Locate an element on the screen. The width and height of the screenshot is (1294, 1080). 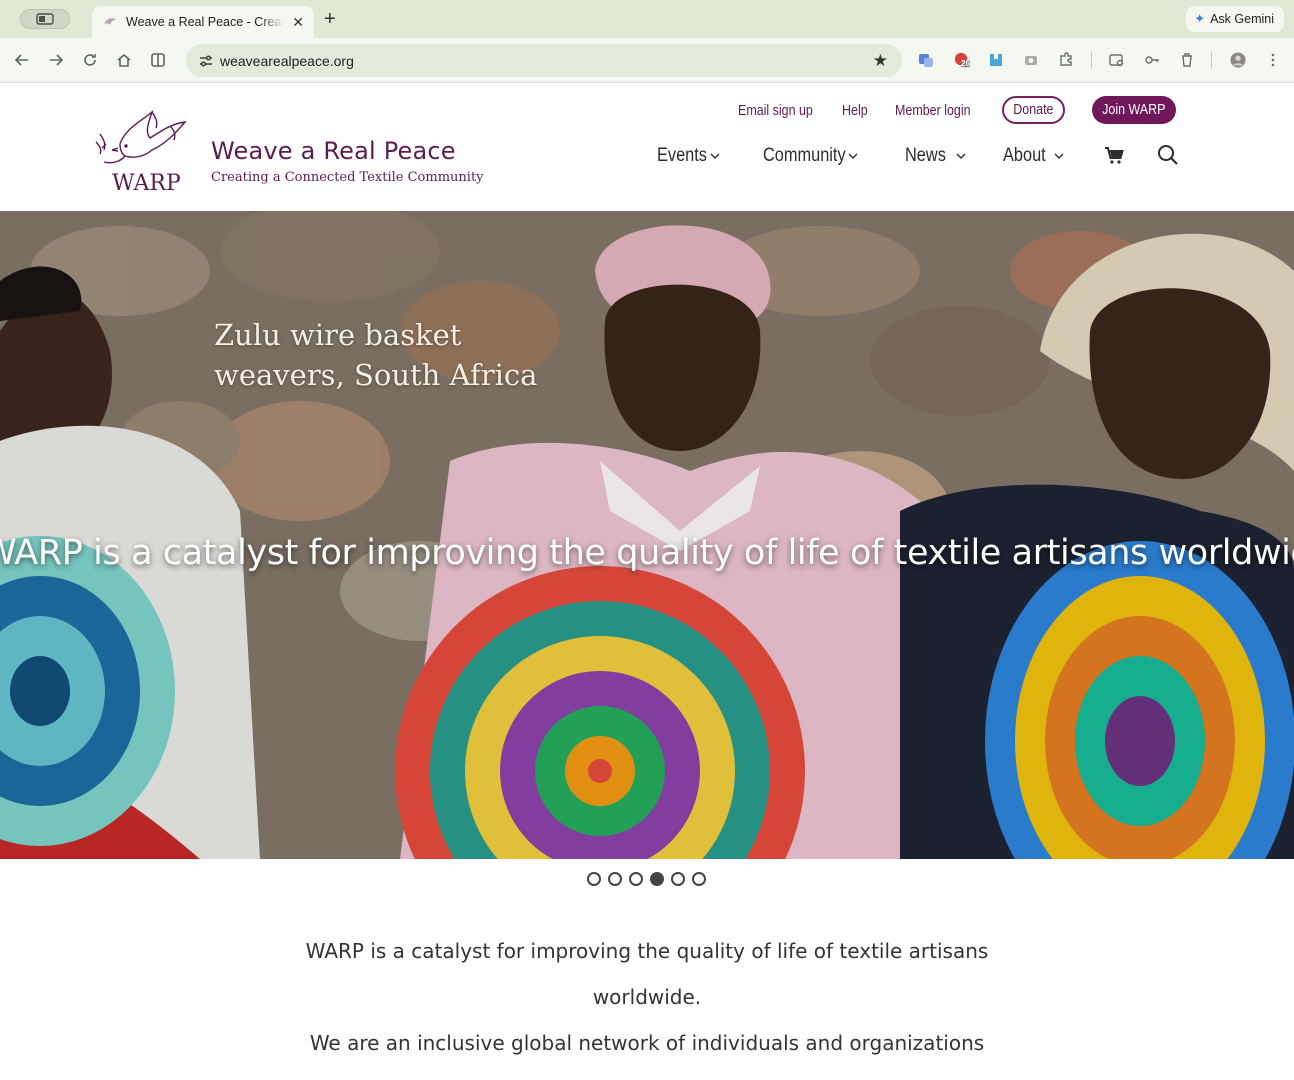
profile-avatar-icon is located at coordinates (1238, 60).